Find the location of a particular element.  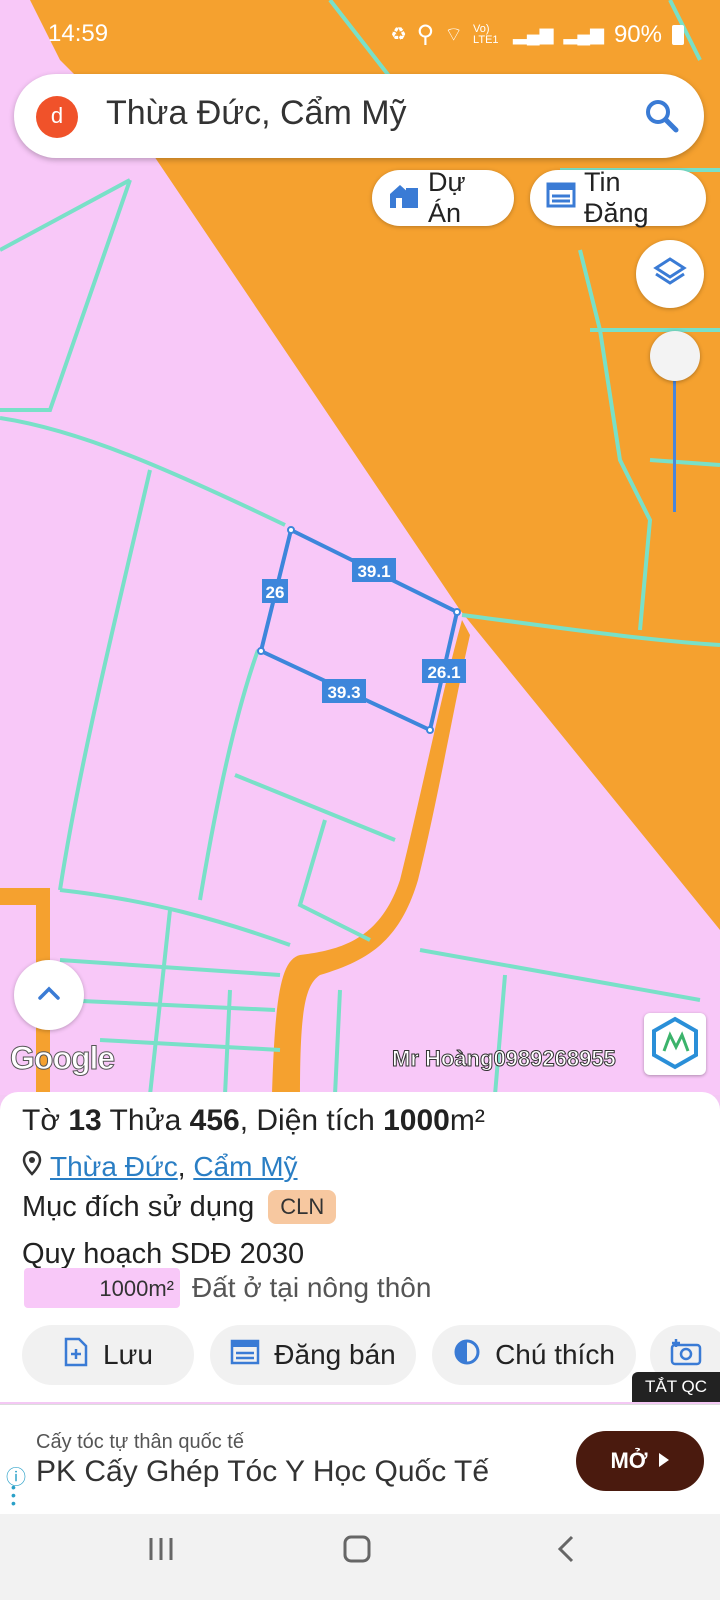

ad-subtitle: Cấy tóc tự thân quốc tế is located at coordinates (140, 1442).